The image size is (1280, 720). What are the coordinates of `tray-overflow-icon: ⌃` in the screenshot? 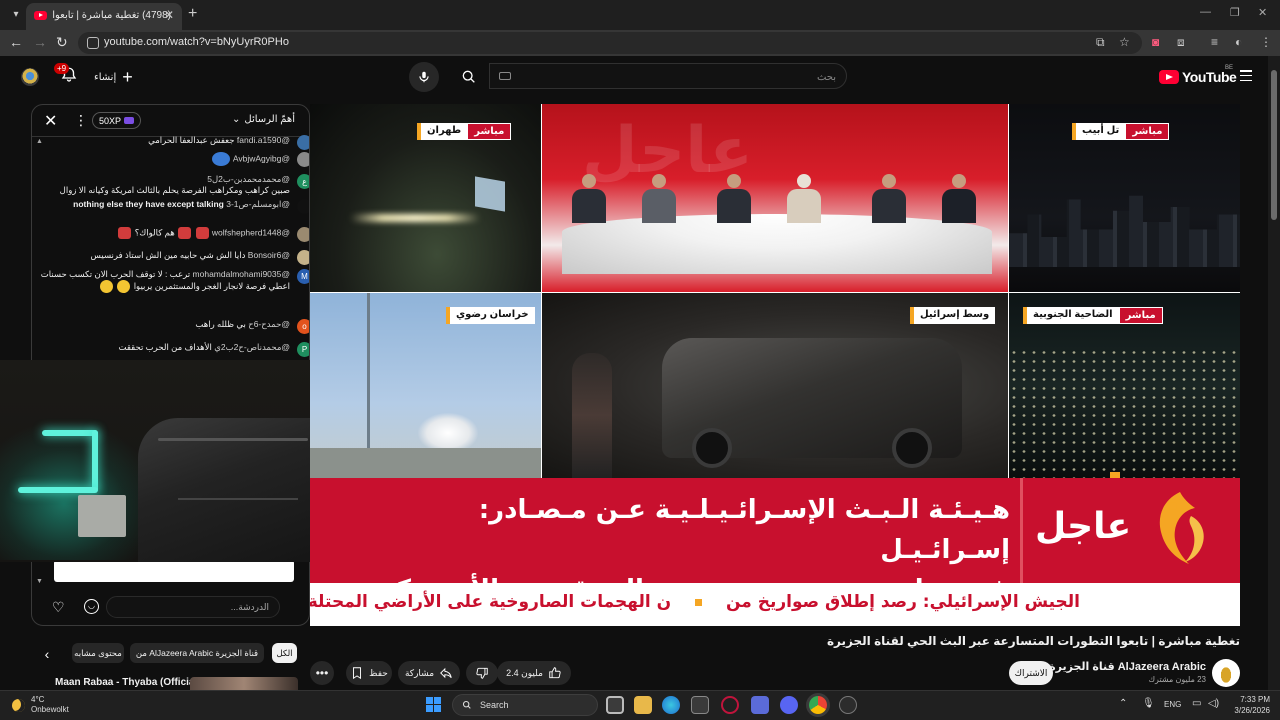 It's located at (1123, 703).